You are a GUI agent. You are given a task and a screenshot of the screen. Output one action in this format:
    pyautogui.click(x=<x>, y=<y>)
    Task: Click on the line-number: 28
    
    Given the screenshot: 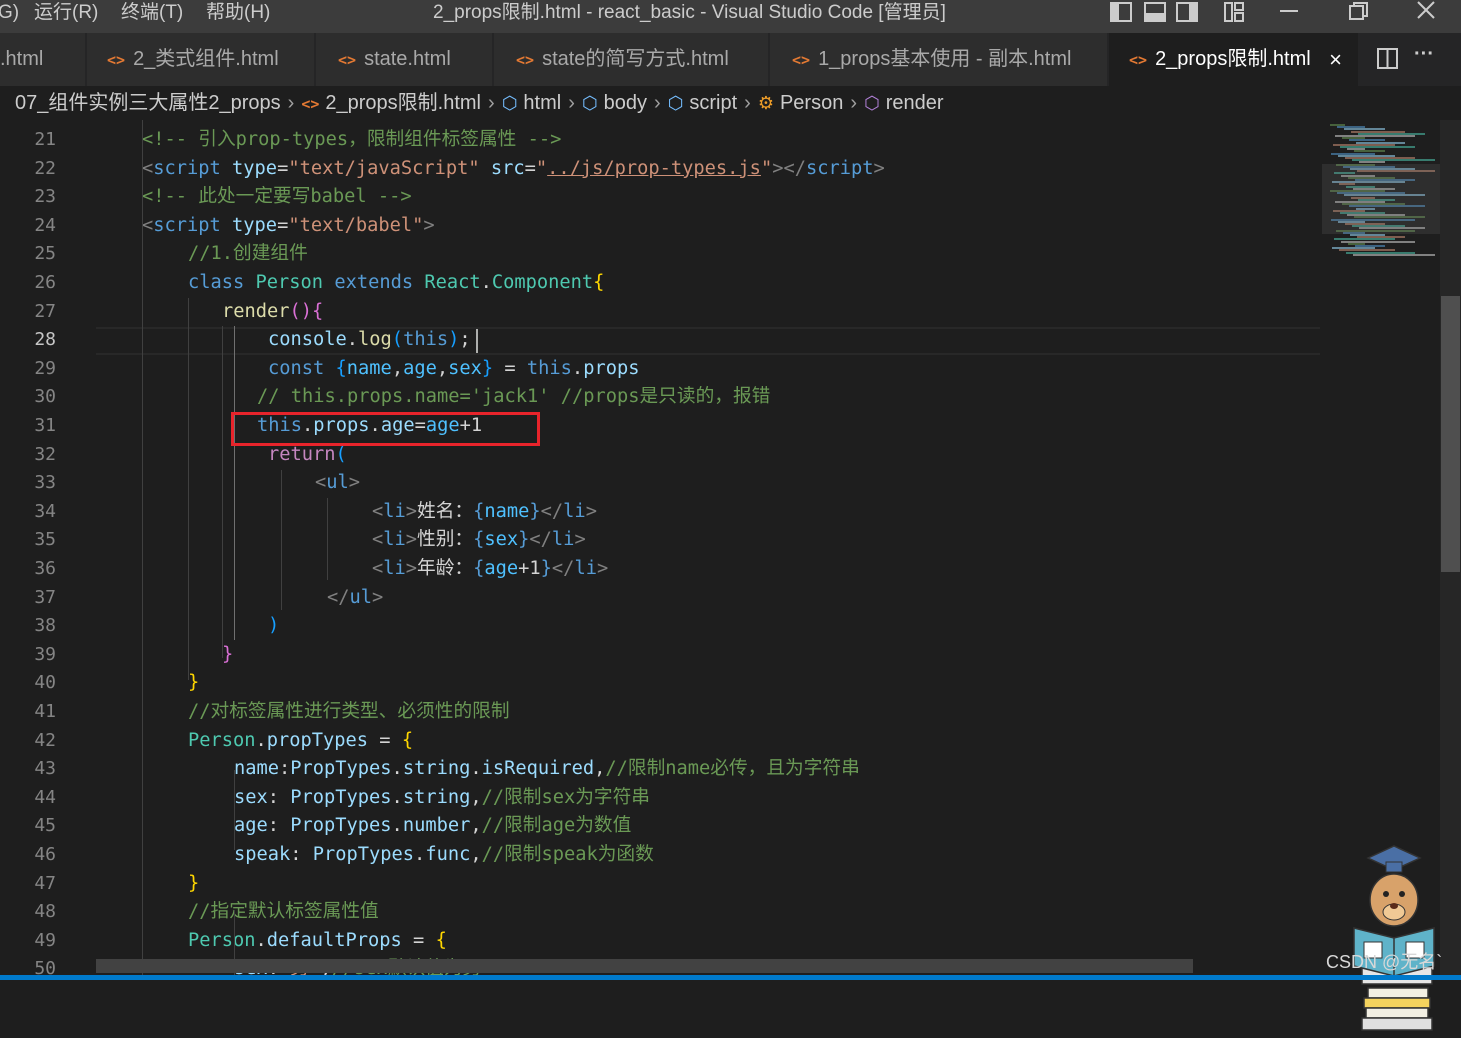 What is the action you would take?
    pyautogui.click(x=45, y=340)
    